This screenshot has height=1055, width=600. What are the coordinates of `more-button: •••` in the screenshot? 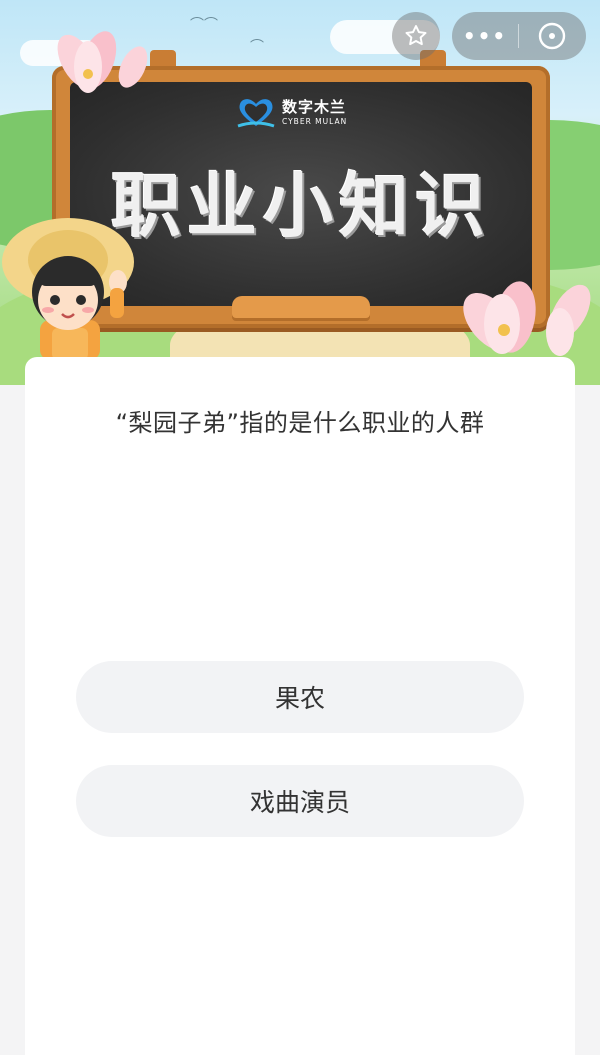 It's located at (485, 36).